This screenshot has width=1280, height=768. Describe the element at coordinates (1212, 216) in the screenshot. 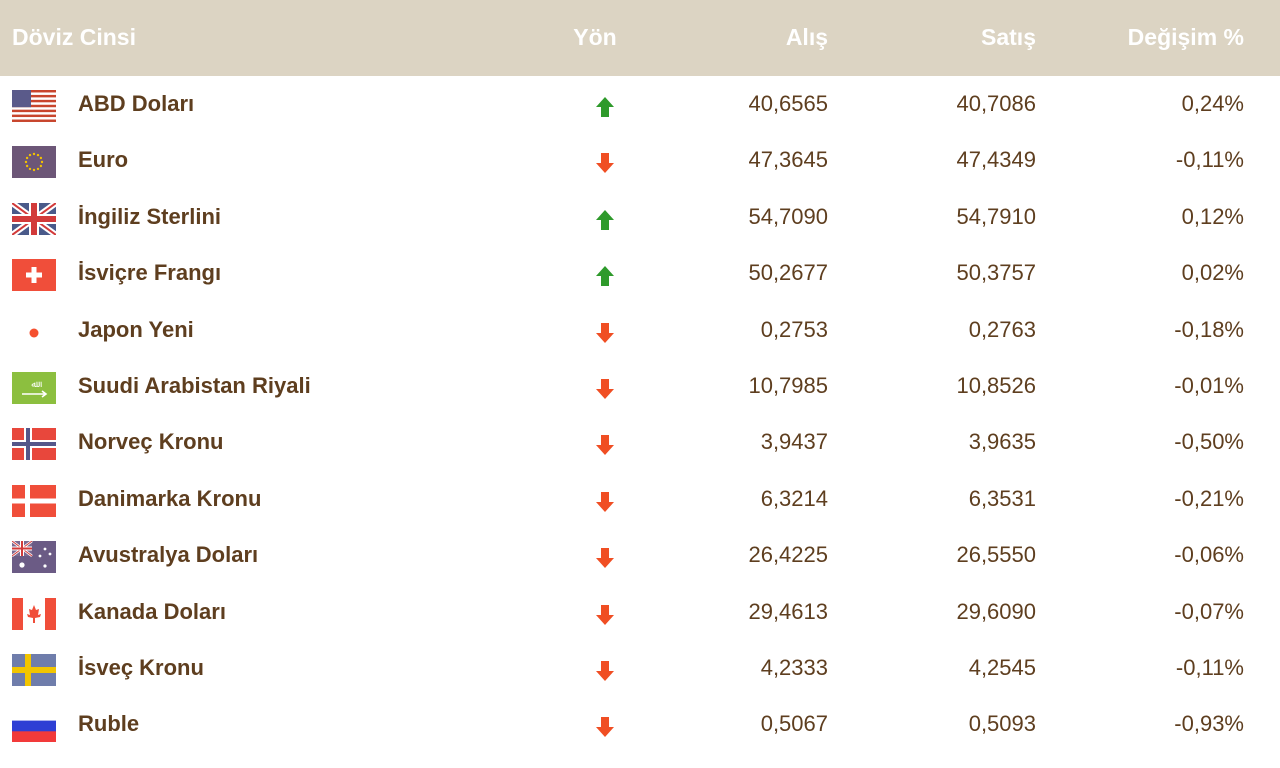

I see `change-percent: 0,12%` at that location.